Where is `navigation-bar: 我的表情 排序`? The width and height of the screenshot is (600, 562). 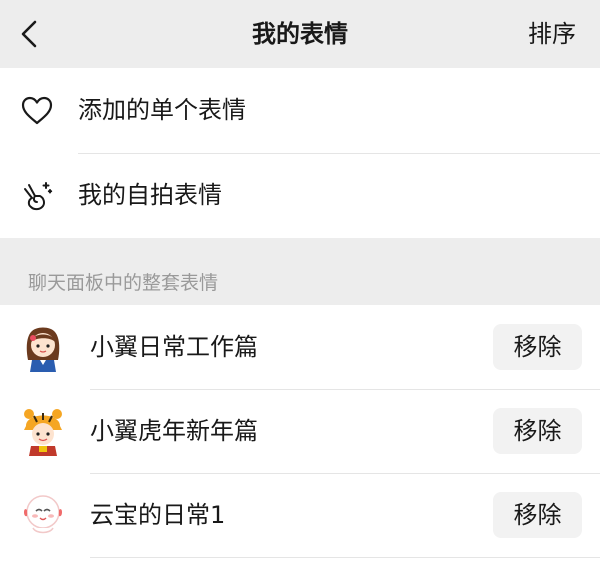
navigation-bar: 我的表情 排序 is located at coordinates (300, 34).